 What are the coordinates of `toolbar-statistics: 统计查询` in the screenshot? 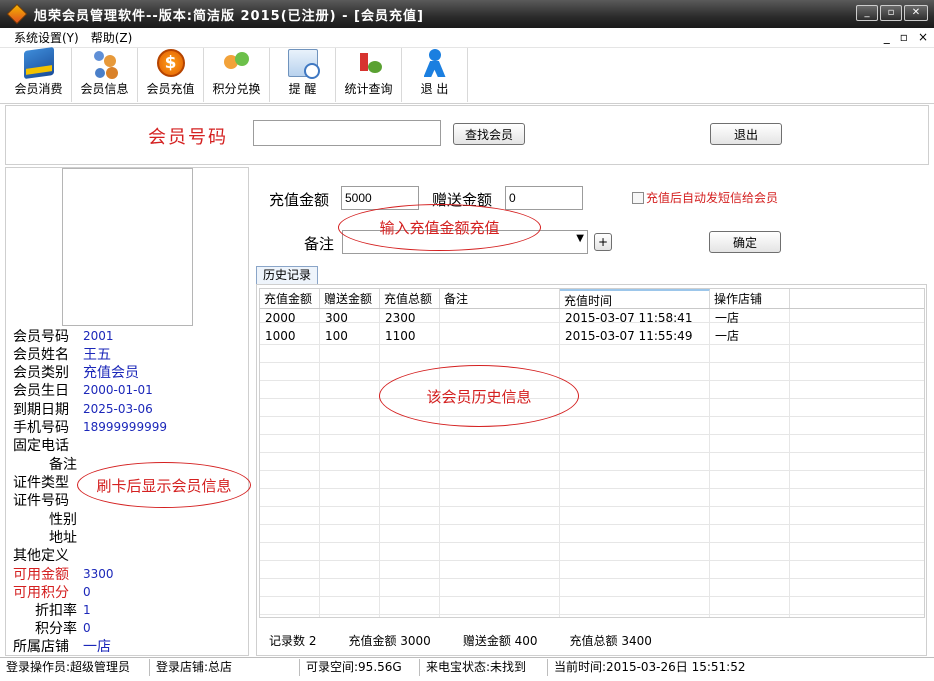 It's located at (369, 75).